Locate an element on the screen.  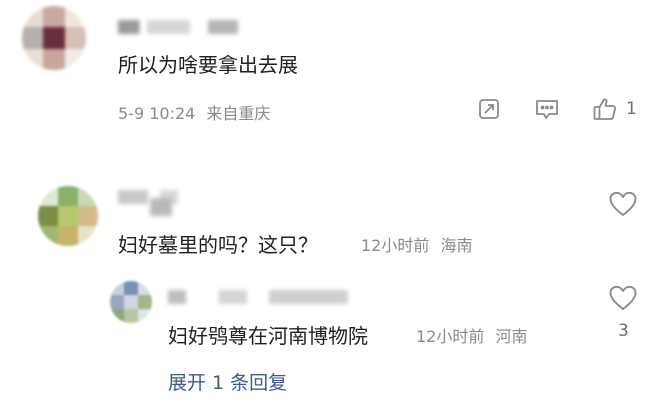
comment-meta: 12小时前 海南 is located at coordinates (416, 244).